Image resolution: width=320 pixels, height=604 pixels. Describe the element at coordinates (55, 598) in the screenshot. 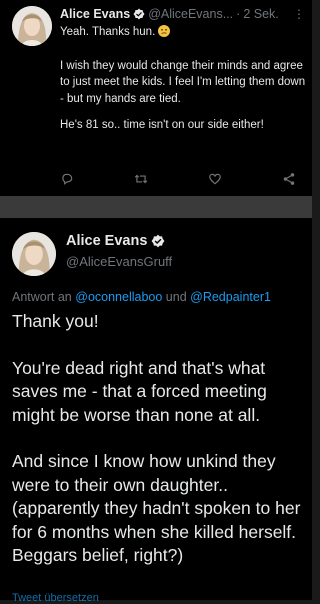

I see `translate-link: Tweet übersetzen` at that location.